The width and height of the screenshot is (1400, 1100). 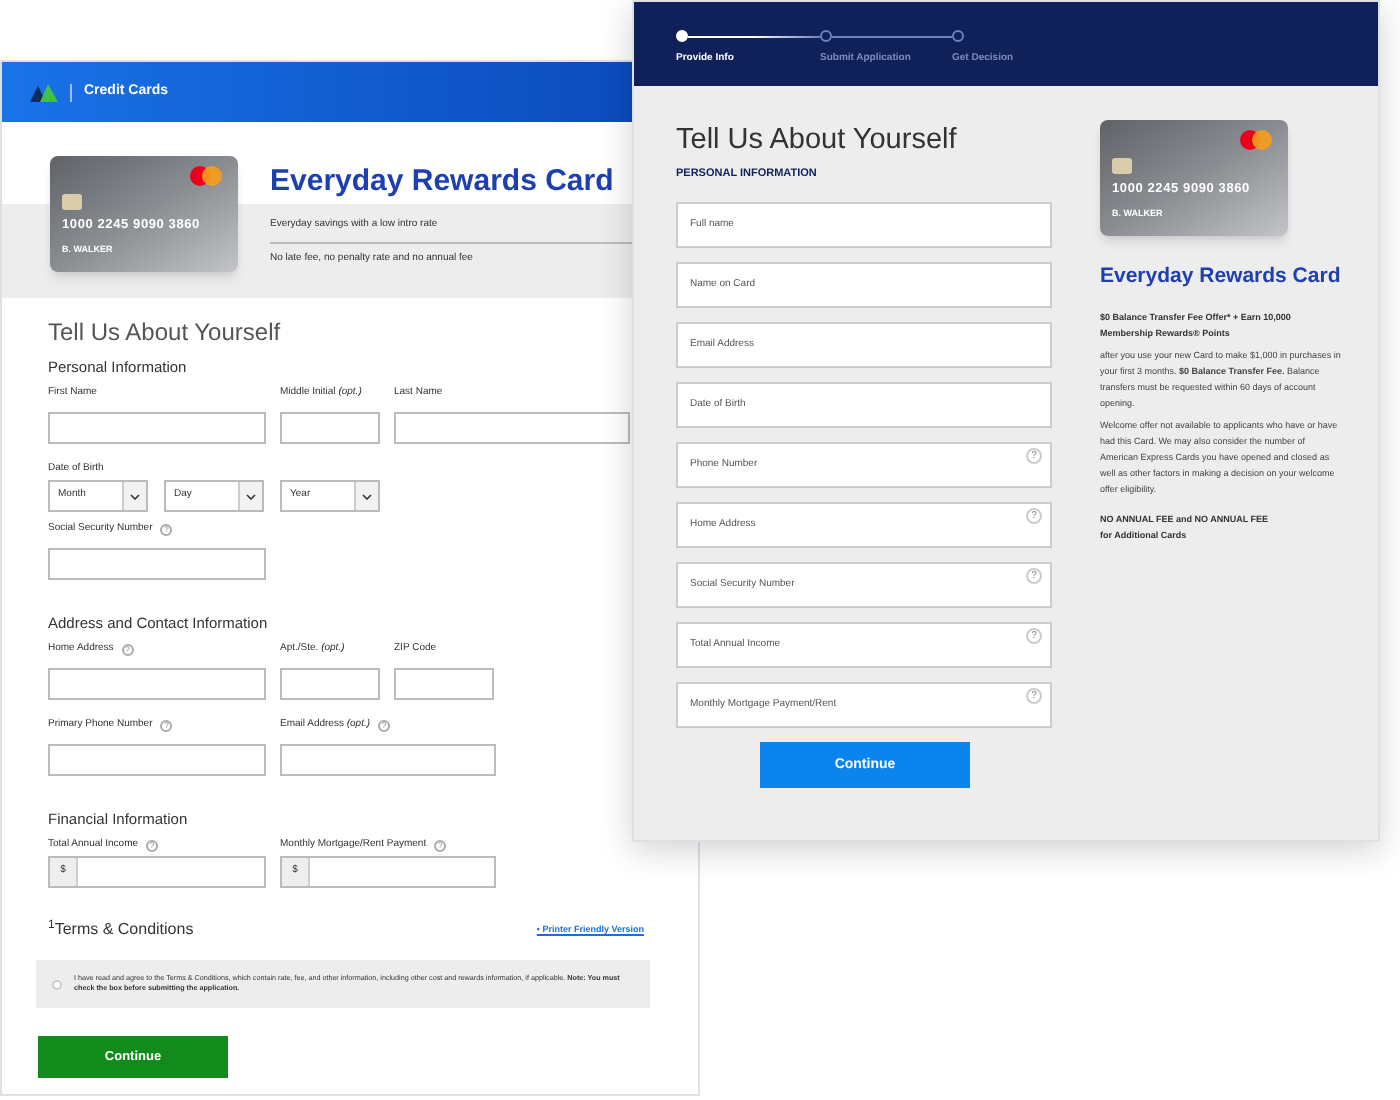 I want to click on form-heading: Tell Us About Yourself, so click(x=817, y=141).